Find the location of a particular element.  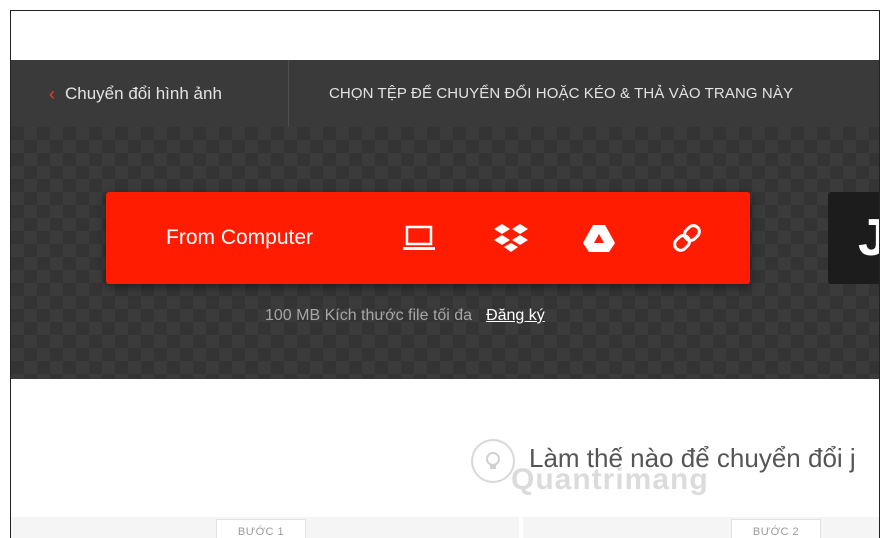

chevron-left-icon: ‹ is located at coordinates (52, 93).